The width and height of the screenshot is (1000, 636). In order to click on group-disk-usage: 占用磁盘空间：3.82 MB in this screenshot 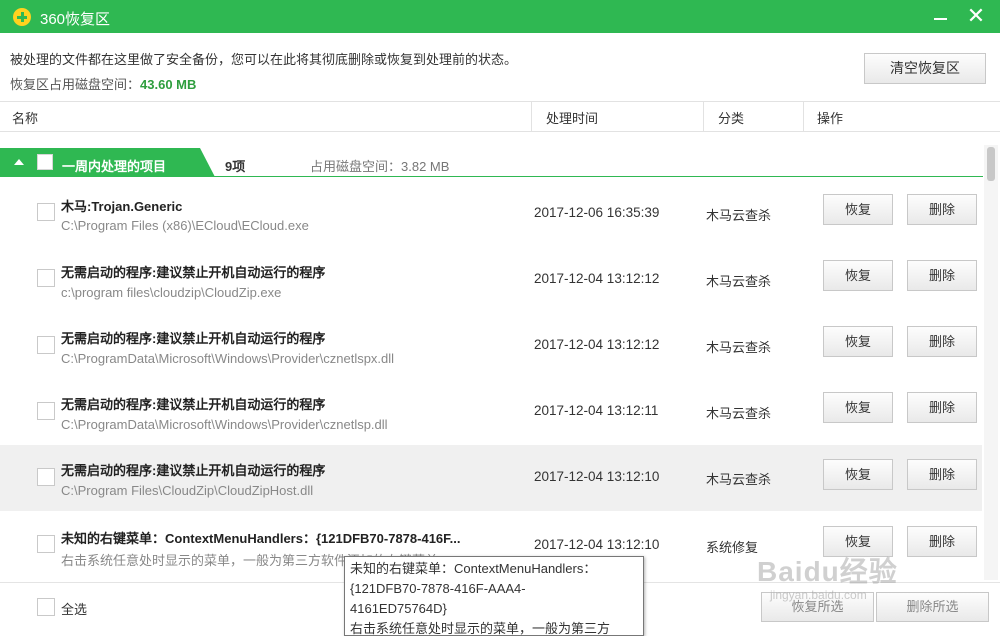, I will do `click(380, 166)`.